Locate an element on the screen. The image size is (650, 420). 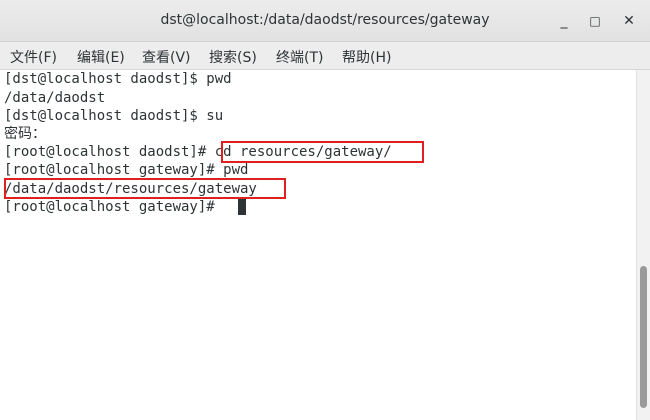
menu-bar: 文件(F) 编辑(E) 查看(V) 搜索(S) 终端(T) 帮助(H) is located at coordinates (325, 56).